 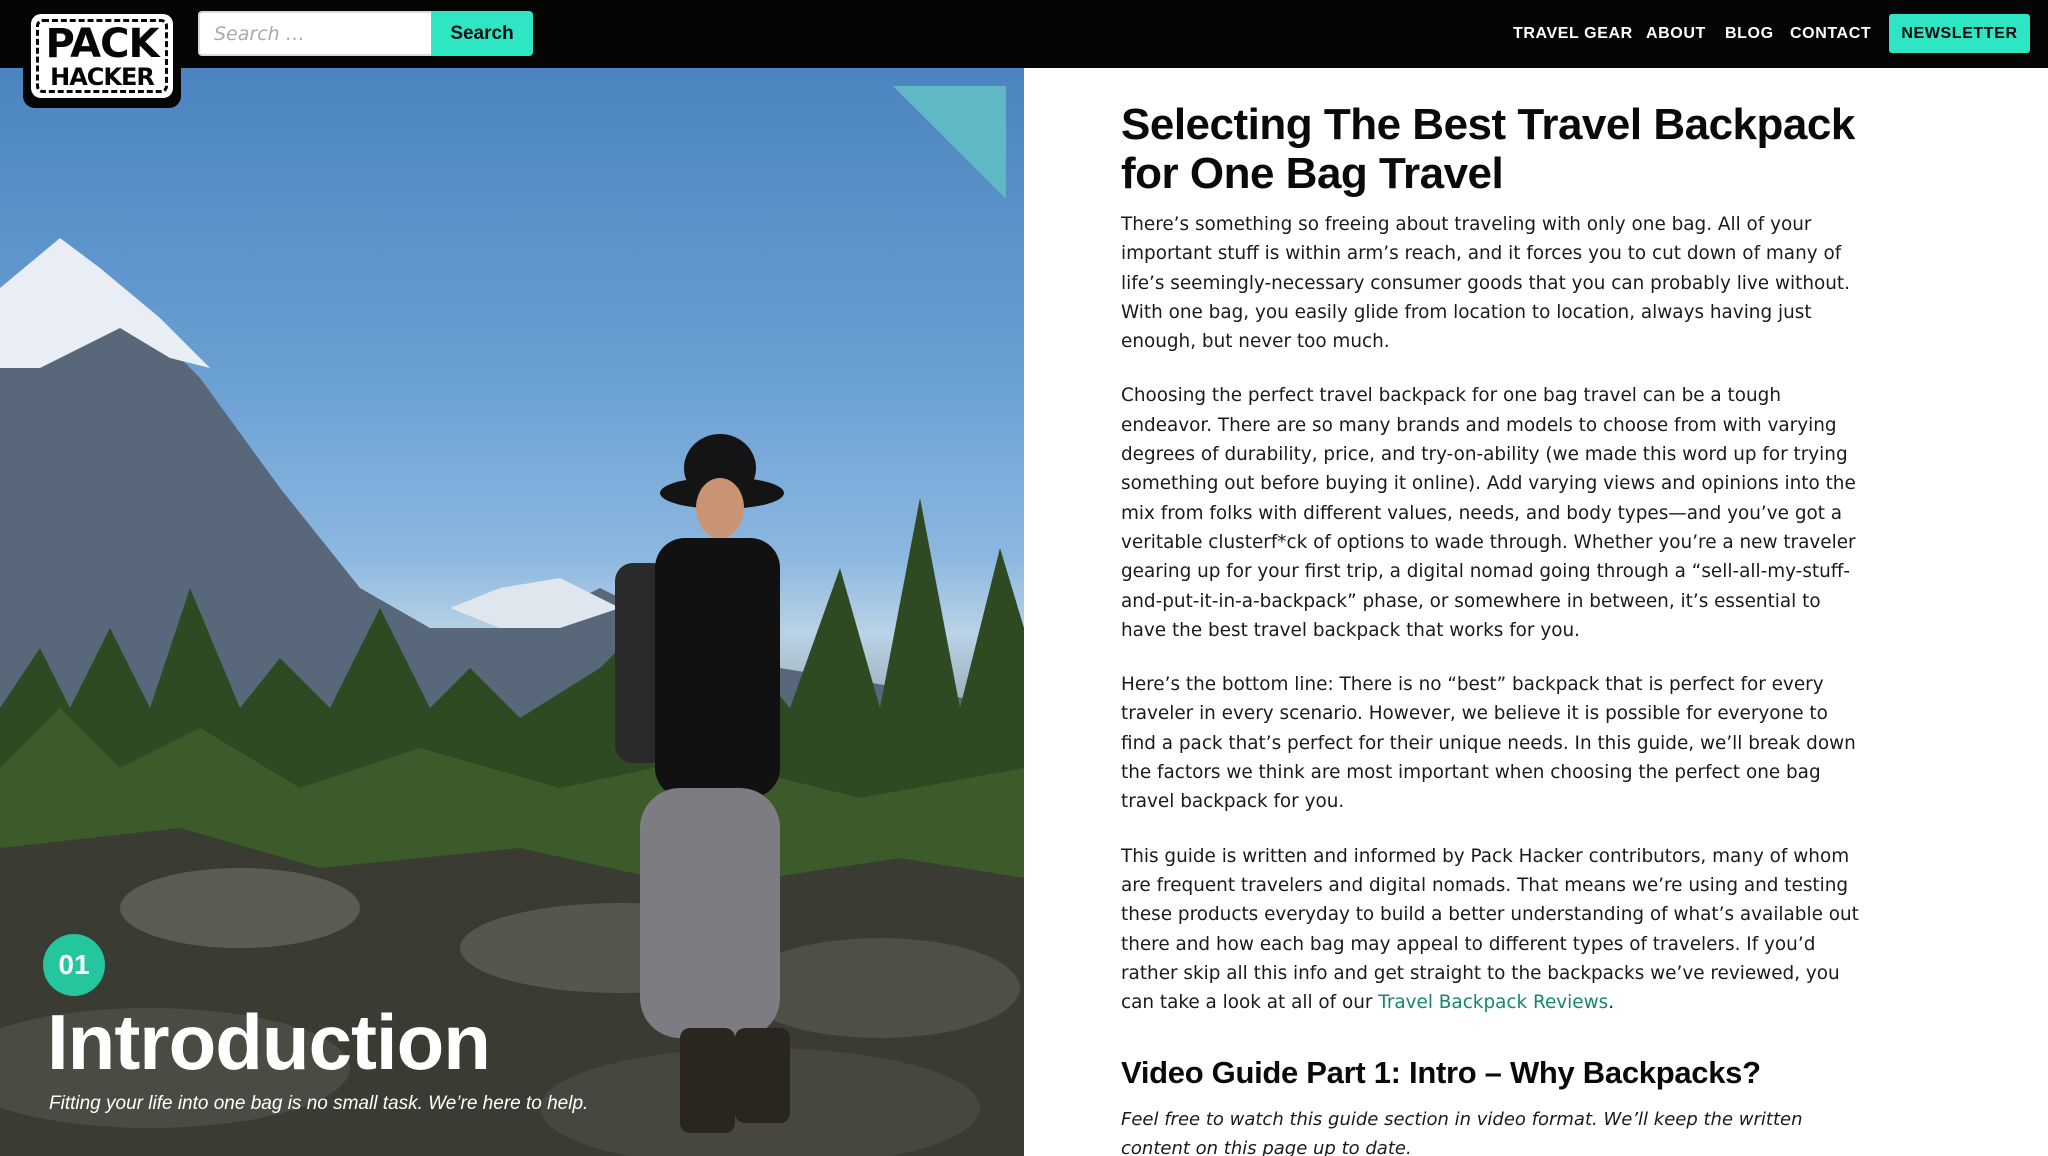 What do you see at coordinates (102, 43) in the screenshot?
I see `logo-text-pack: PACK` at bounding box center [102, 43].